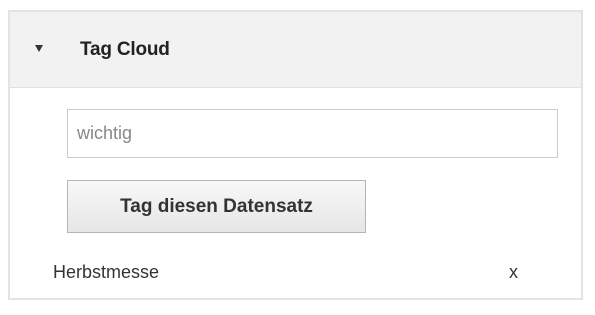 This screenshot has width=595, height=315. I want to click on tag-record-button: Tag diesen Datensatz, so click(216, 206).